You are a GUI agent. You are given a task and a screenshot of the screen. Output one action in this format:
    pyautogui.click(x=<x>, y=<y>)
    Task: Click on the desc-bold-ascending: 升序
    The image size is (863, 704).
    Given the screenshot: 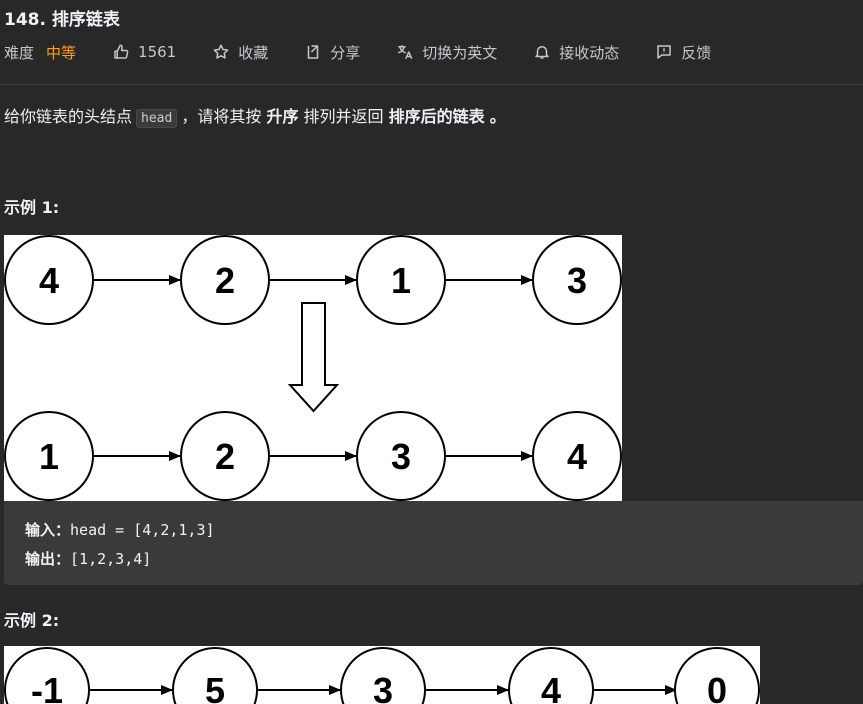 What is the action you would take?
    pyautogui.click(x=282, y=116)
    